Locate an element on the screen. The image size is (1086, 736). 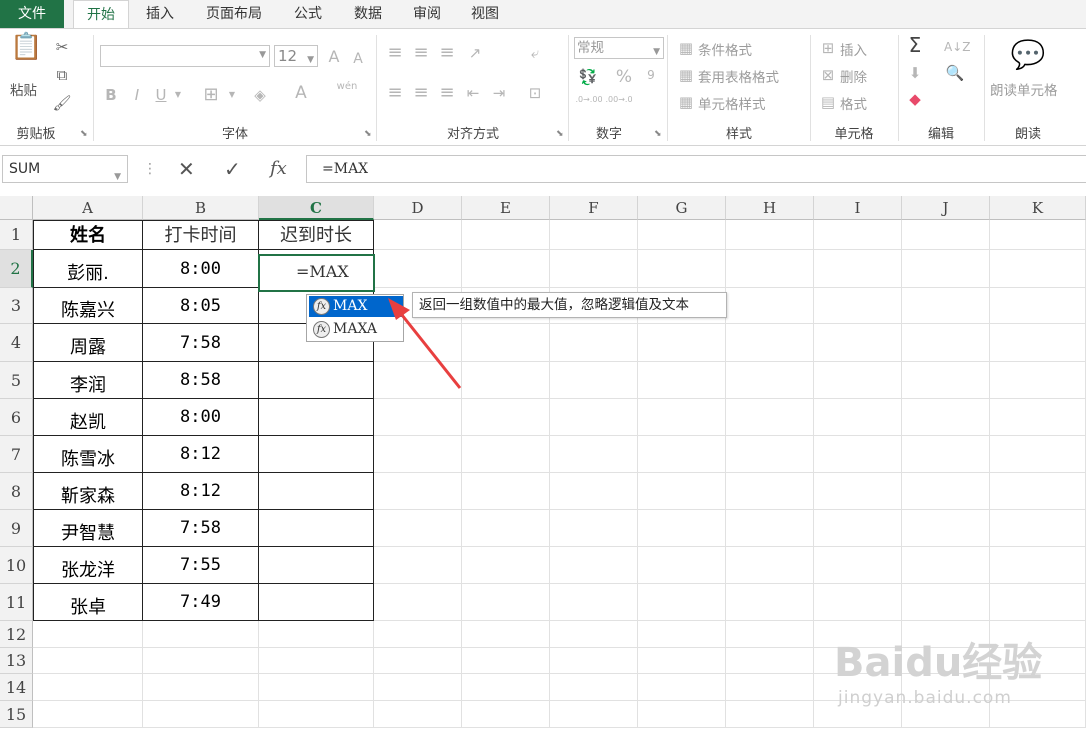
fill-down-icon: ⬇ is located at coordinates (915, 73).